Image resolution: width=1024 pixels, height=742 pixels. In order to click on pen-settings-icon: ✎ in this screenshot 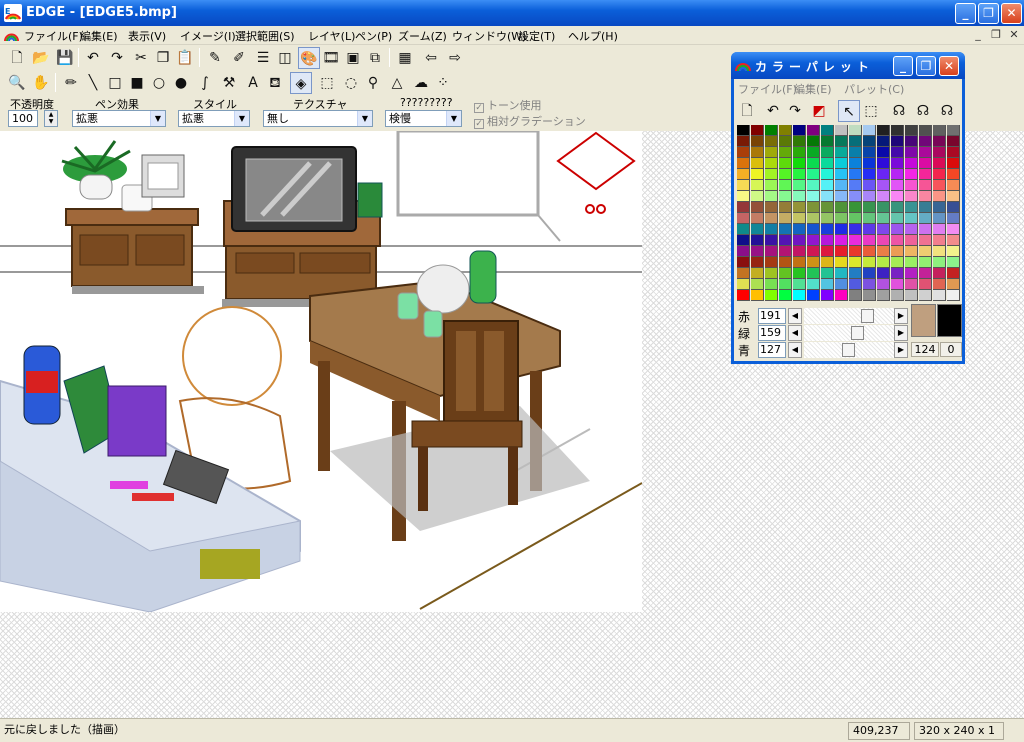, I will do `click(215, 58)`.